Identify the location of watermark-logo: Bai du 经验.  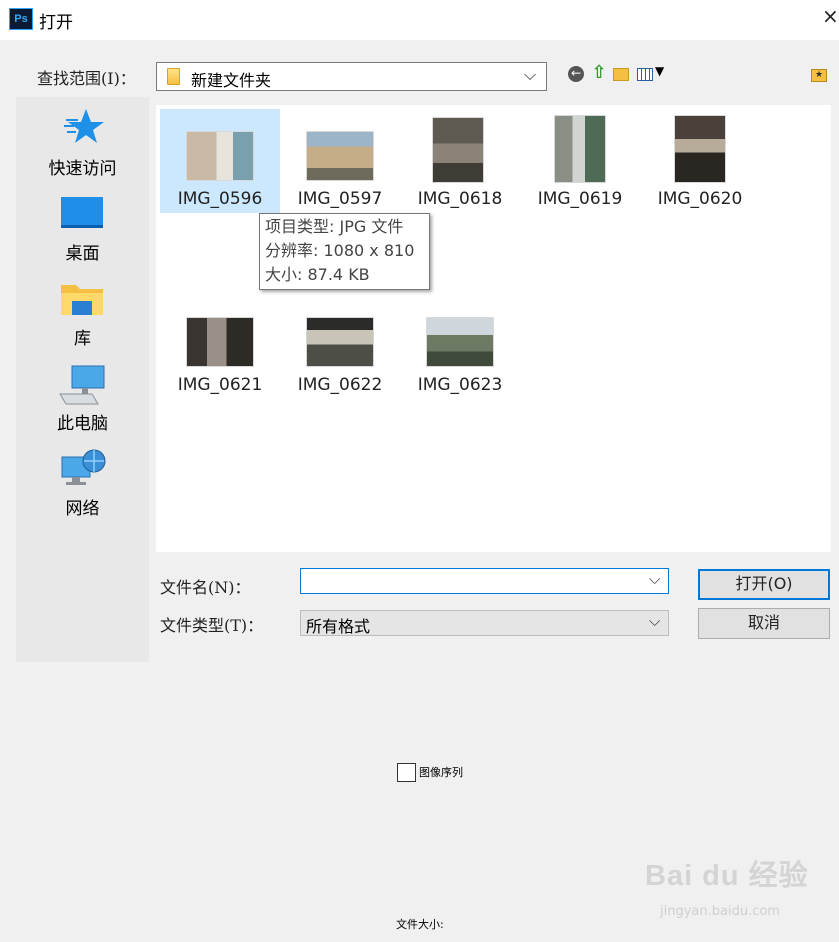
(727, 876).